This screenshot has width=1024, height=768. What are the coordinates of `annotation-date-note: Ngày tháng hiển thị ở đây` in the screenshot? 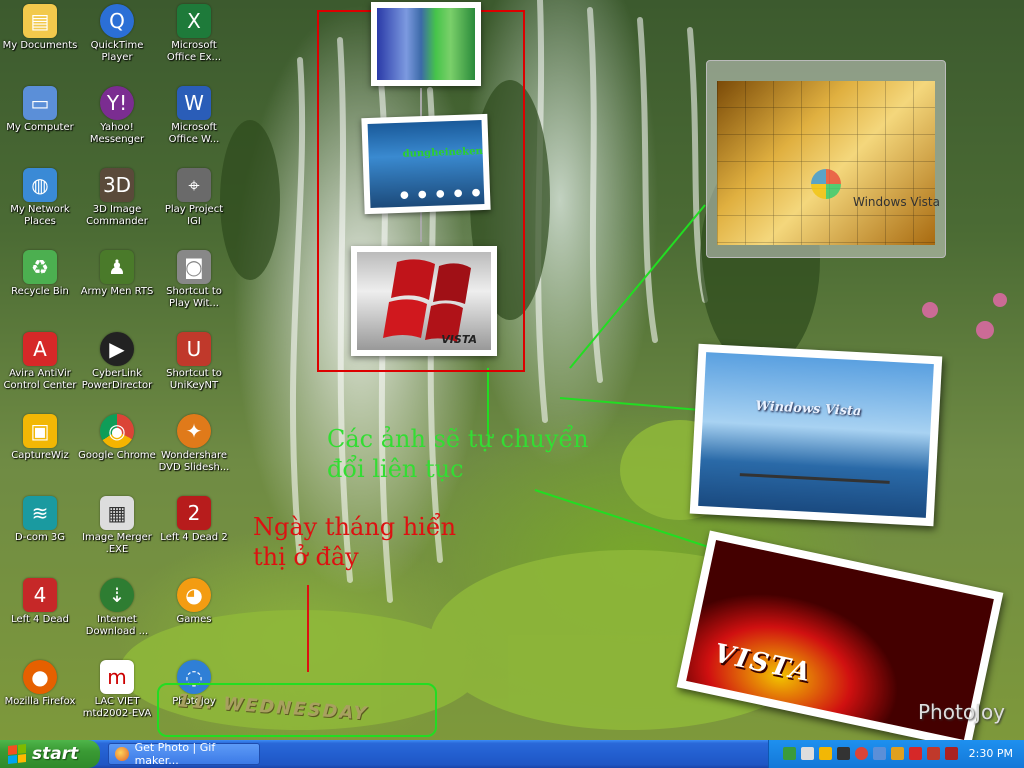 It's located at (355, 542).